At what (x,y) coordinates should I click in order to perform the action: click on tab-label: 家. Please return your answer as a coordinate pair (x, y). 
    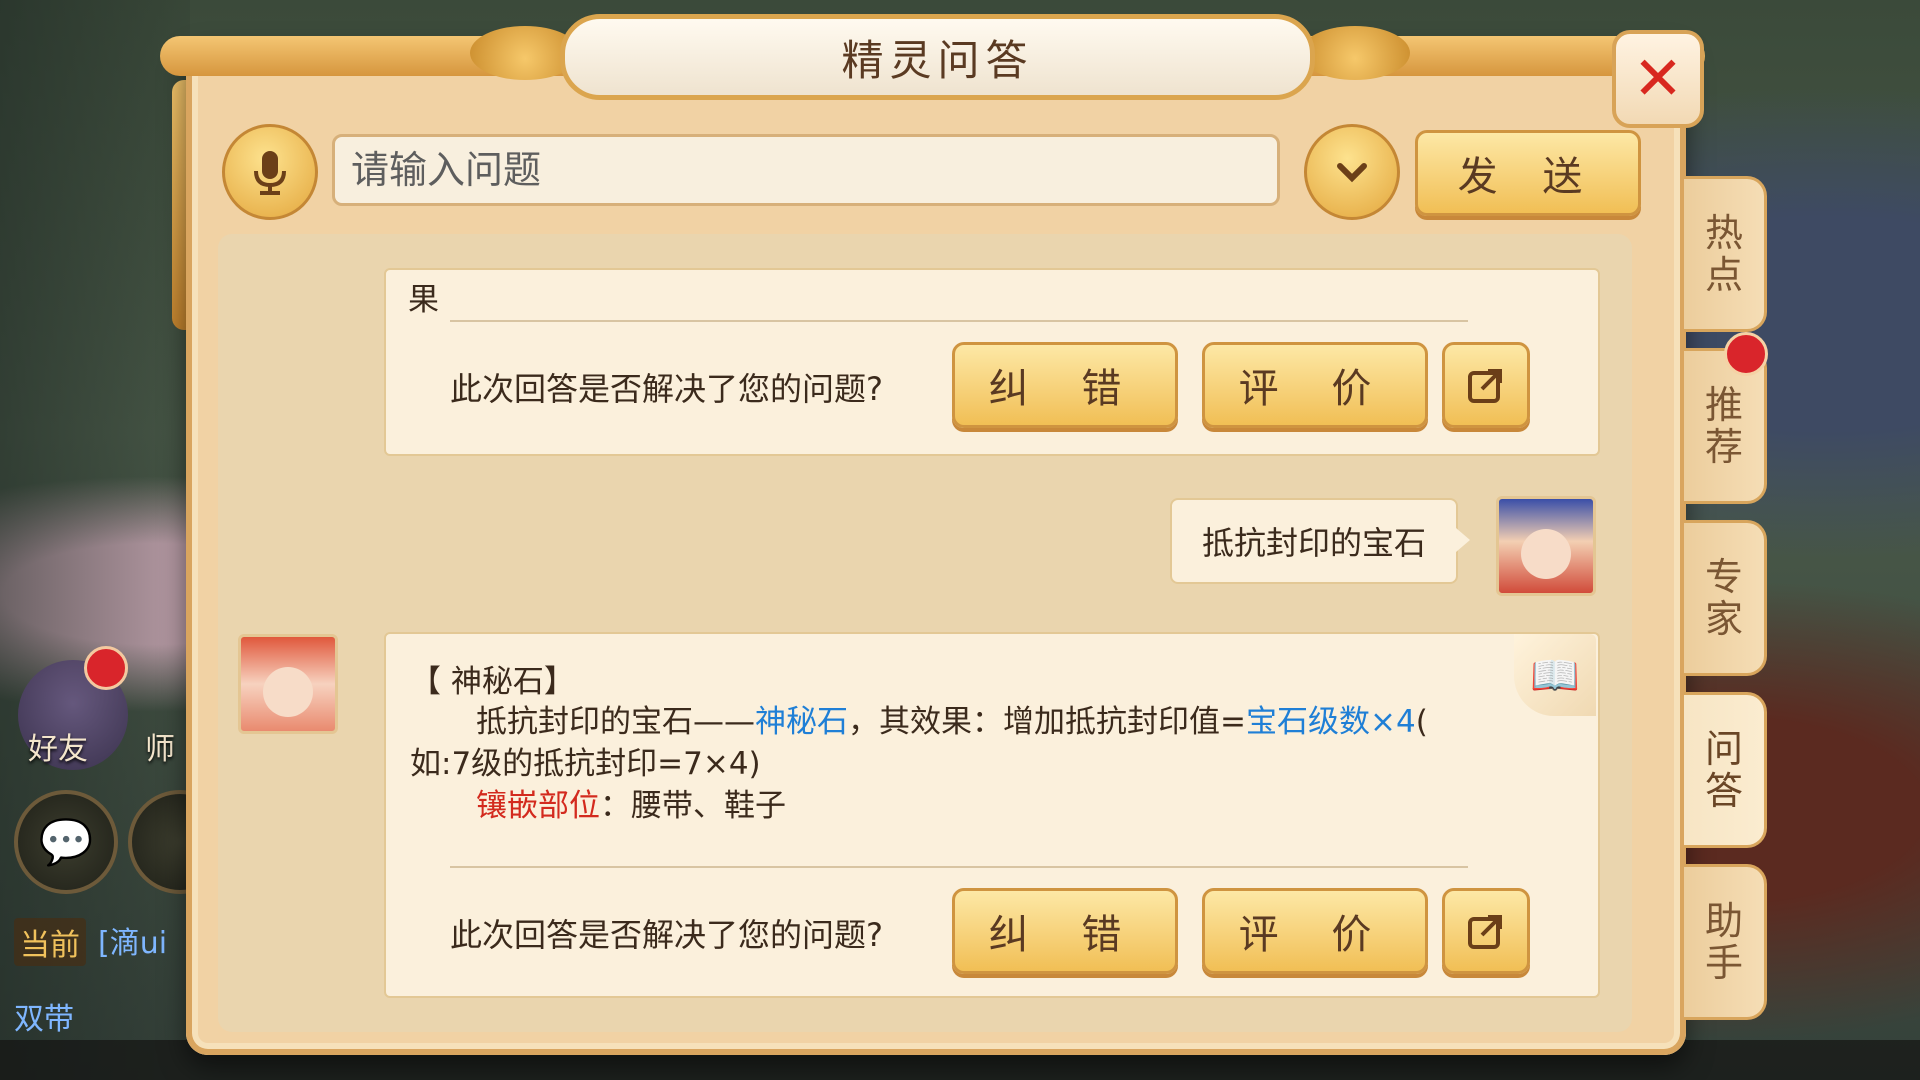
    Looking at the image, I should click on (1723, 619).